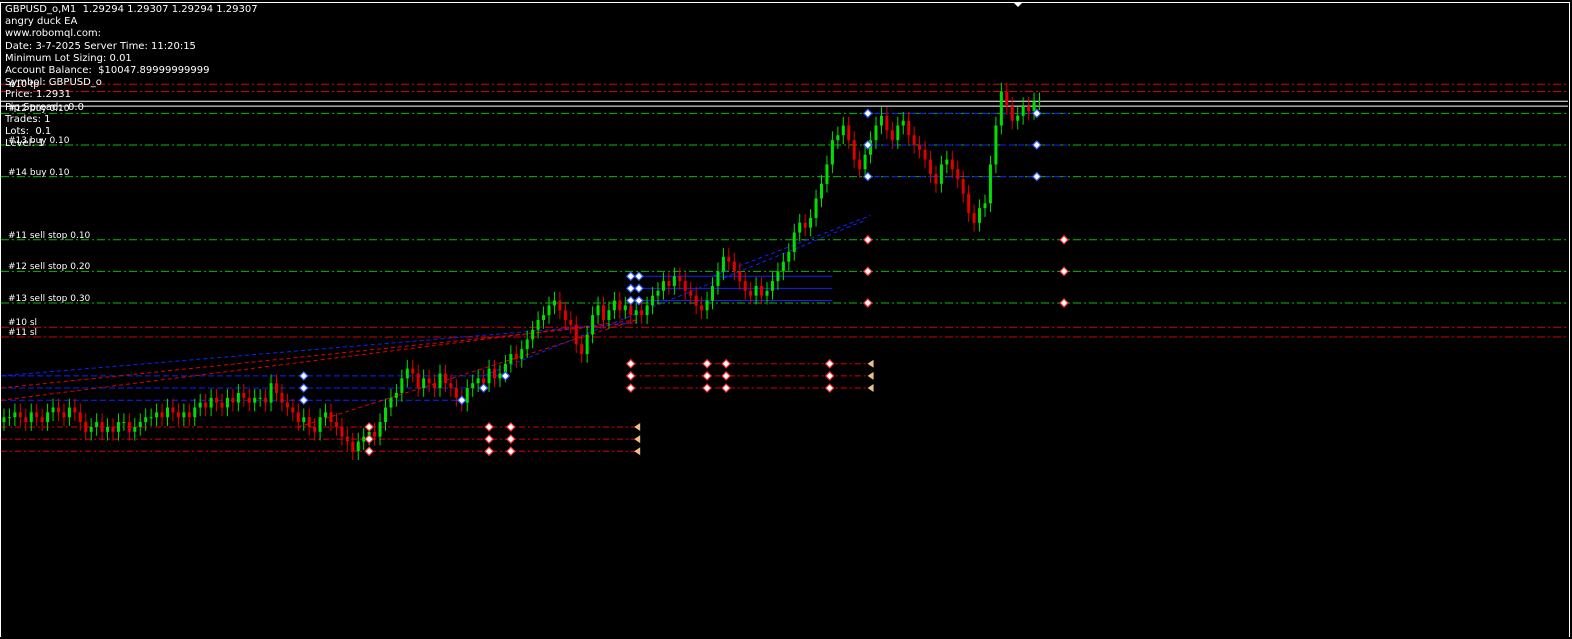 This screenshot has height=639, width=1572. Describe the element at coordinates (53, 83) in the screenshot. I see `info-line: Symbol: GBPUSD_o` at that location.